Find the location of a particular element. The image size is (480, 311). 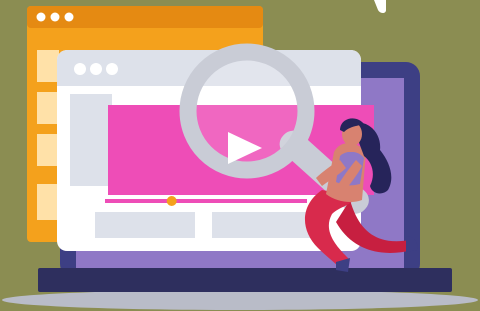

progress-handle is located at coordinates (171, 201).